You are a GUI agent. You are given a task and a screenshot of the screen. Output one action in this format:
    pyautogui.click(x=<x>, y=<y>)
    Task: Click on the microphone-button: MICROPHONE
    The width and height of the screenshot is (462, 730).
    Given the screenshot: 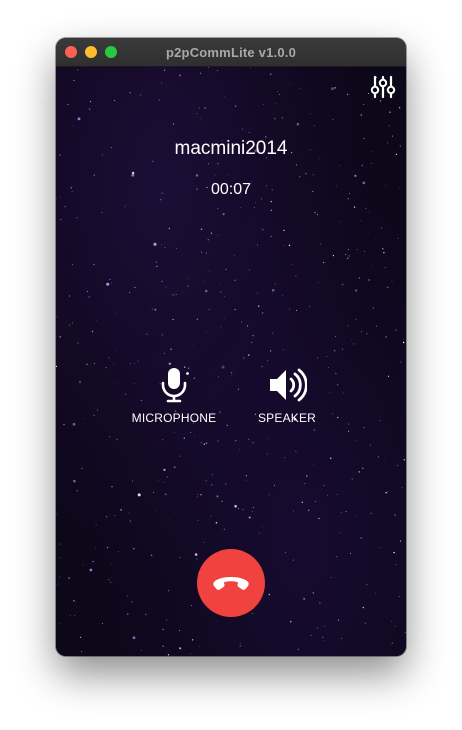 What is the action you would take?
    pyautogui.click(x=174, y=397)
    